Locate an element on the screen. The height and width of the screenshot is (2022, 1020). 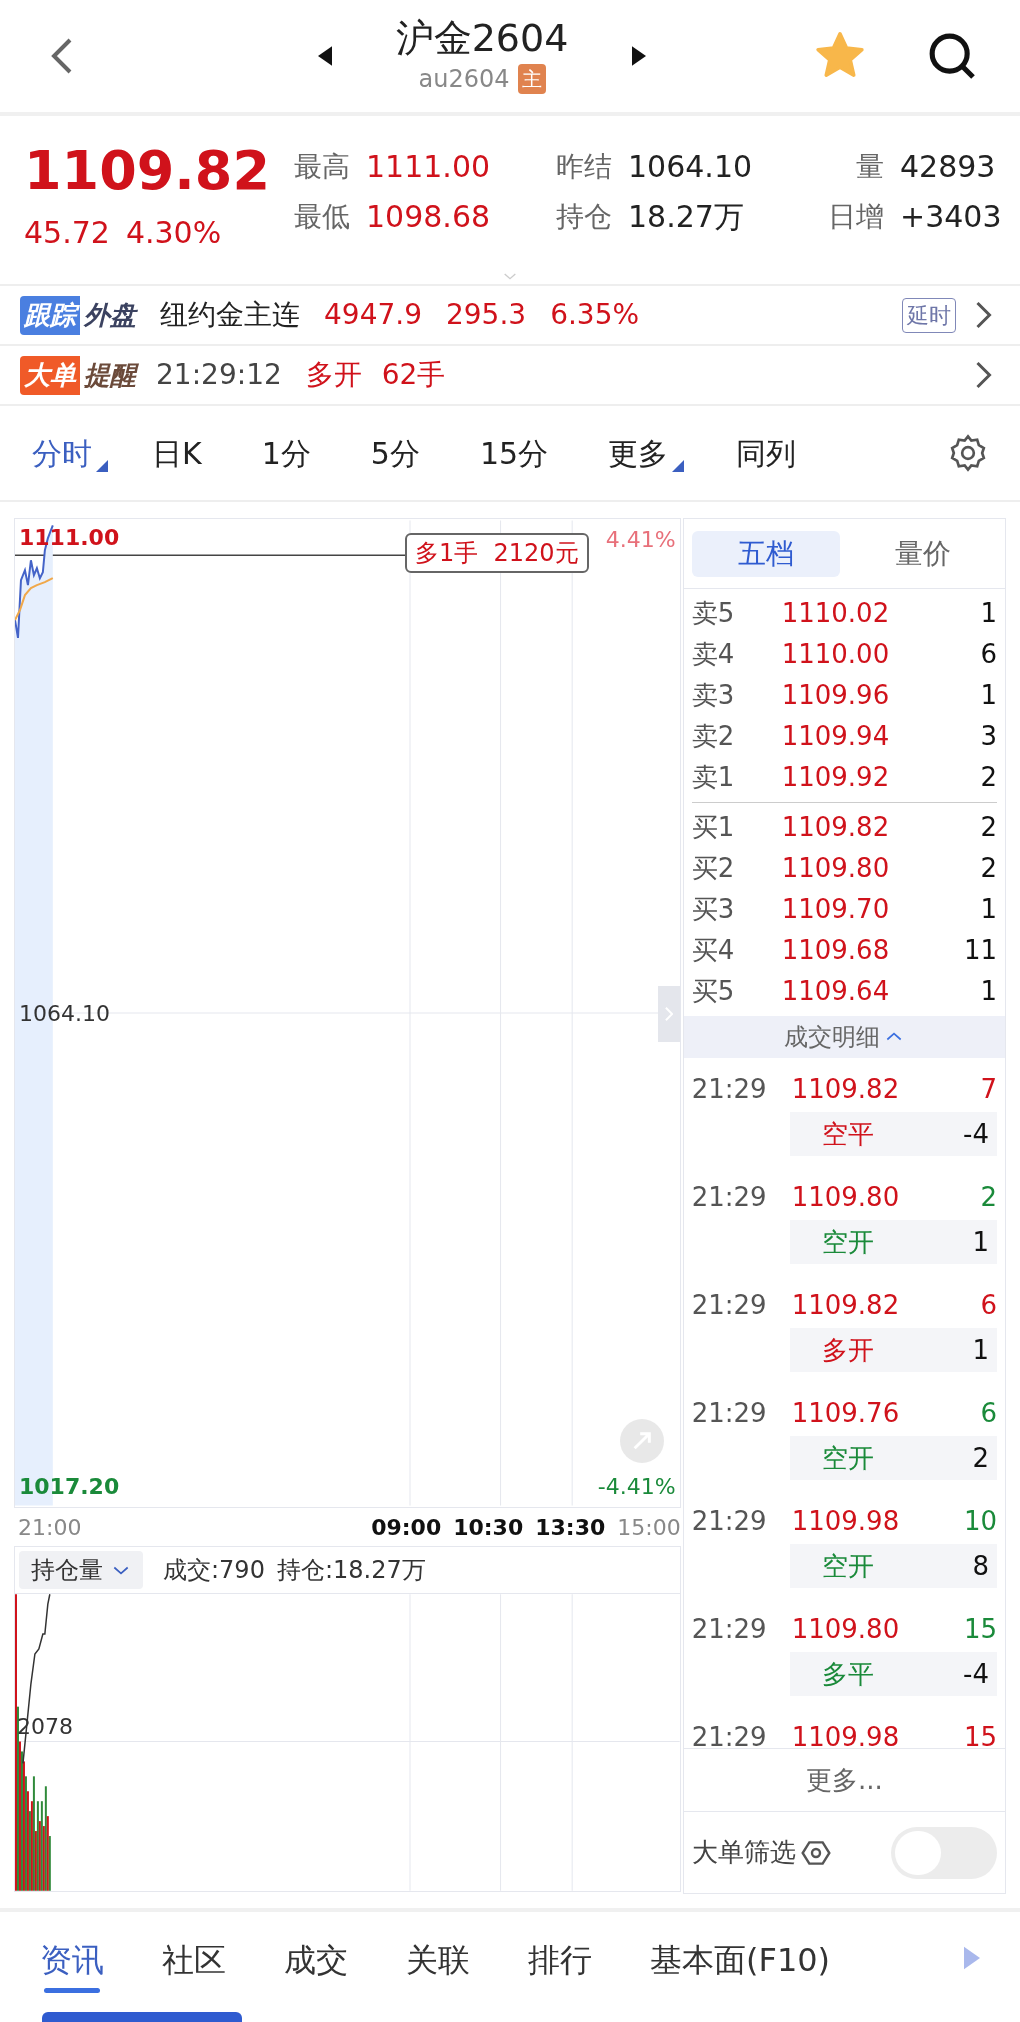
level-quantity: 6 is located at coordinates (988, 654).